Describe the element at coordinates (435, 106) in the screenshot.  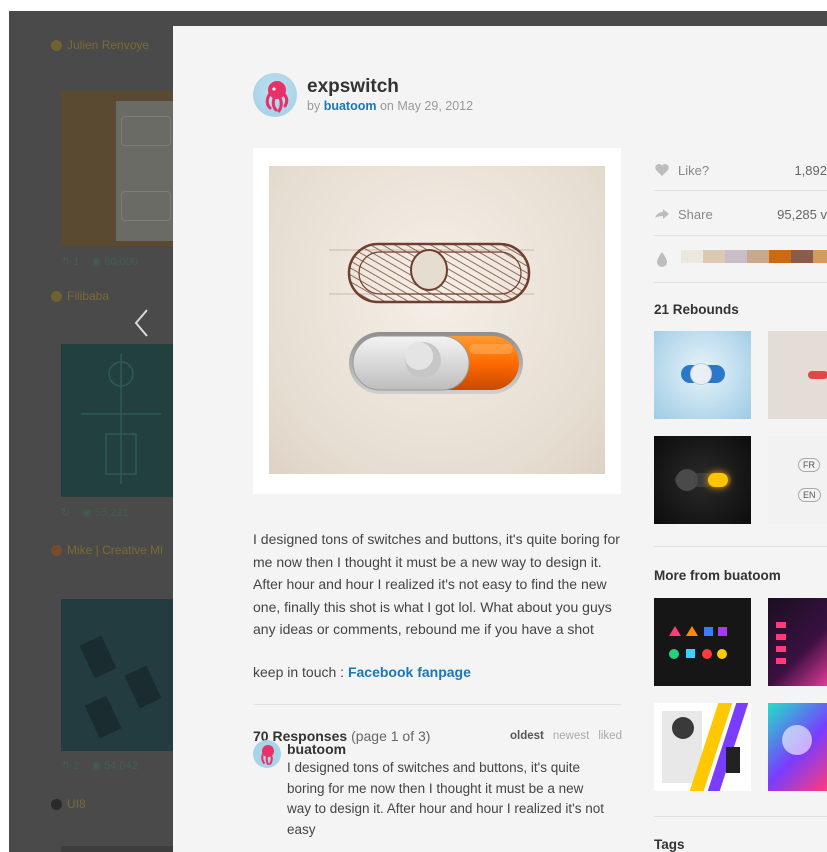
I see `shot-date: May 29, 2012` at that location.